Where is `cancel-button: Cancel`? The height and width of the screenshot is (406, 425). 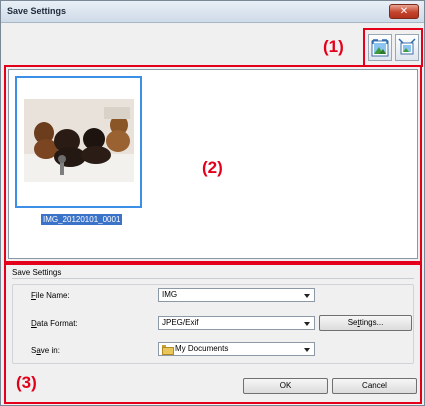
cancel-button: Cancel is located at coordinates (374, 386).